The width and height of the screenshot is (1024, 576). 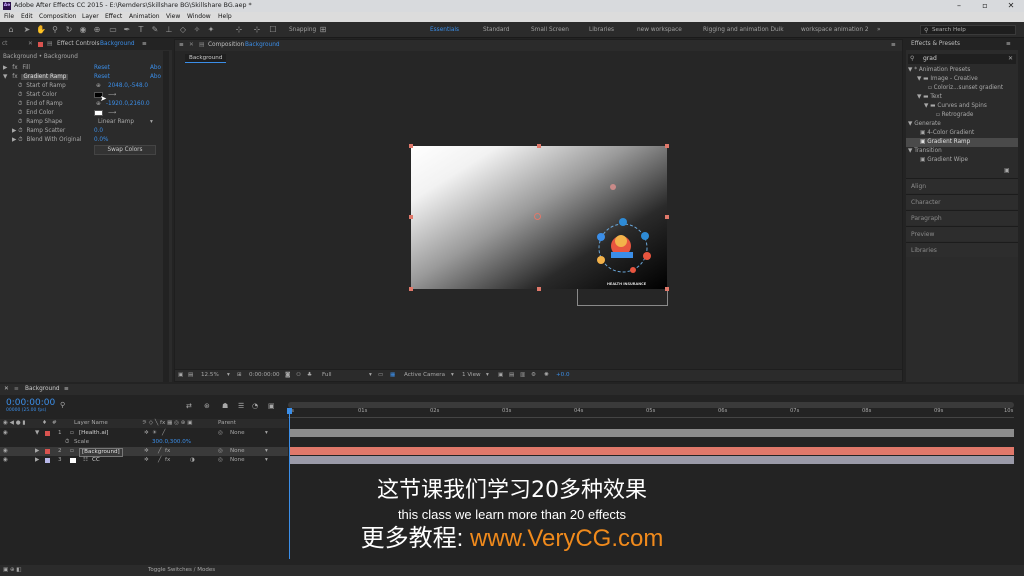 What do you see at coordinates (155, 30) in the screenshot?
I see `brush-tool-icon: ✎` at bounding box center [155, 30].